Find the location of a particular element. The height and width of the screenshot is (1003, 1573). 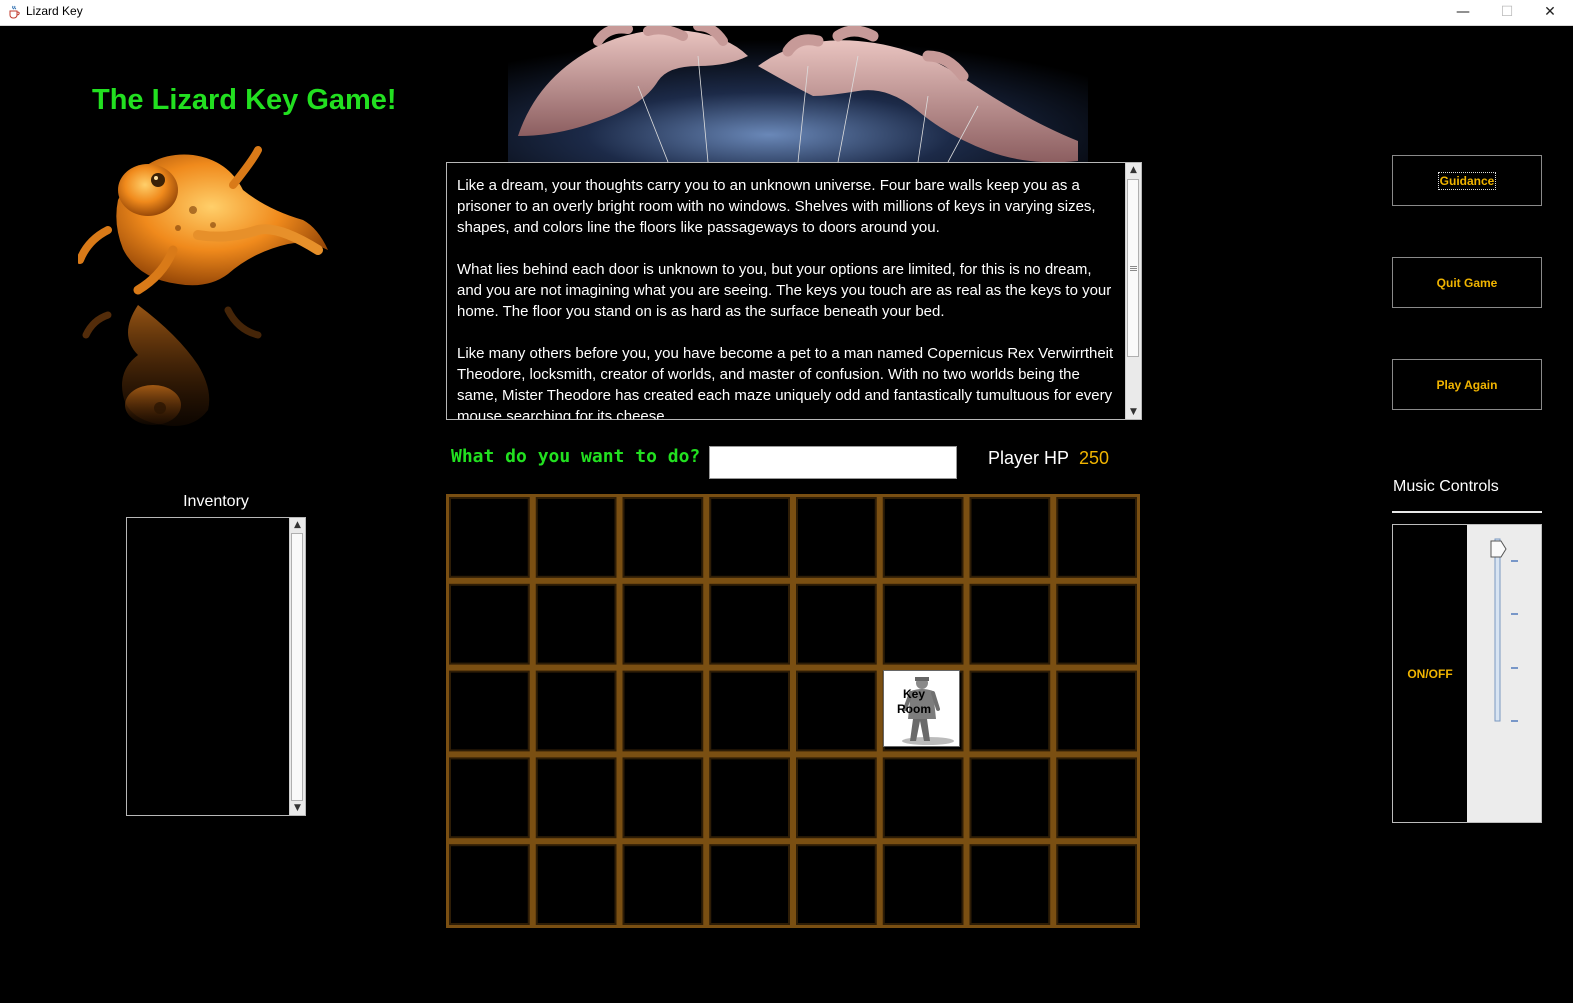

play-again-button: Play Again is located at coordinates (1467, 384).